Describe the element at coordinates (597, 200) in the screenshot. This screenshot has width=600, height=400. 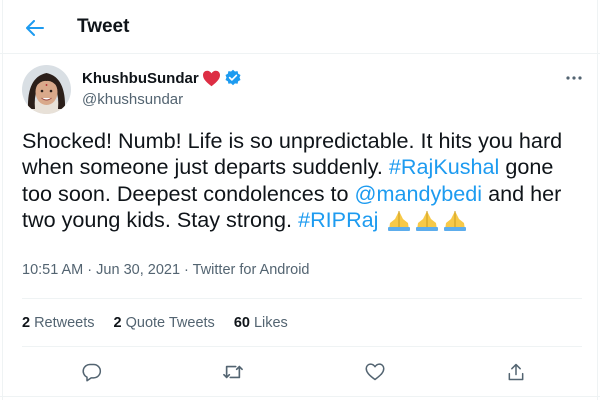
I see `right-border` at that location.